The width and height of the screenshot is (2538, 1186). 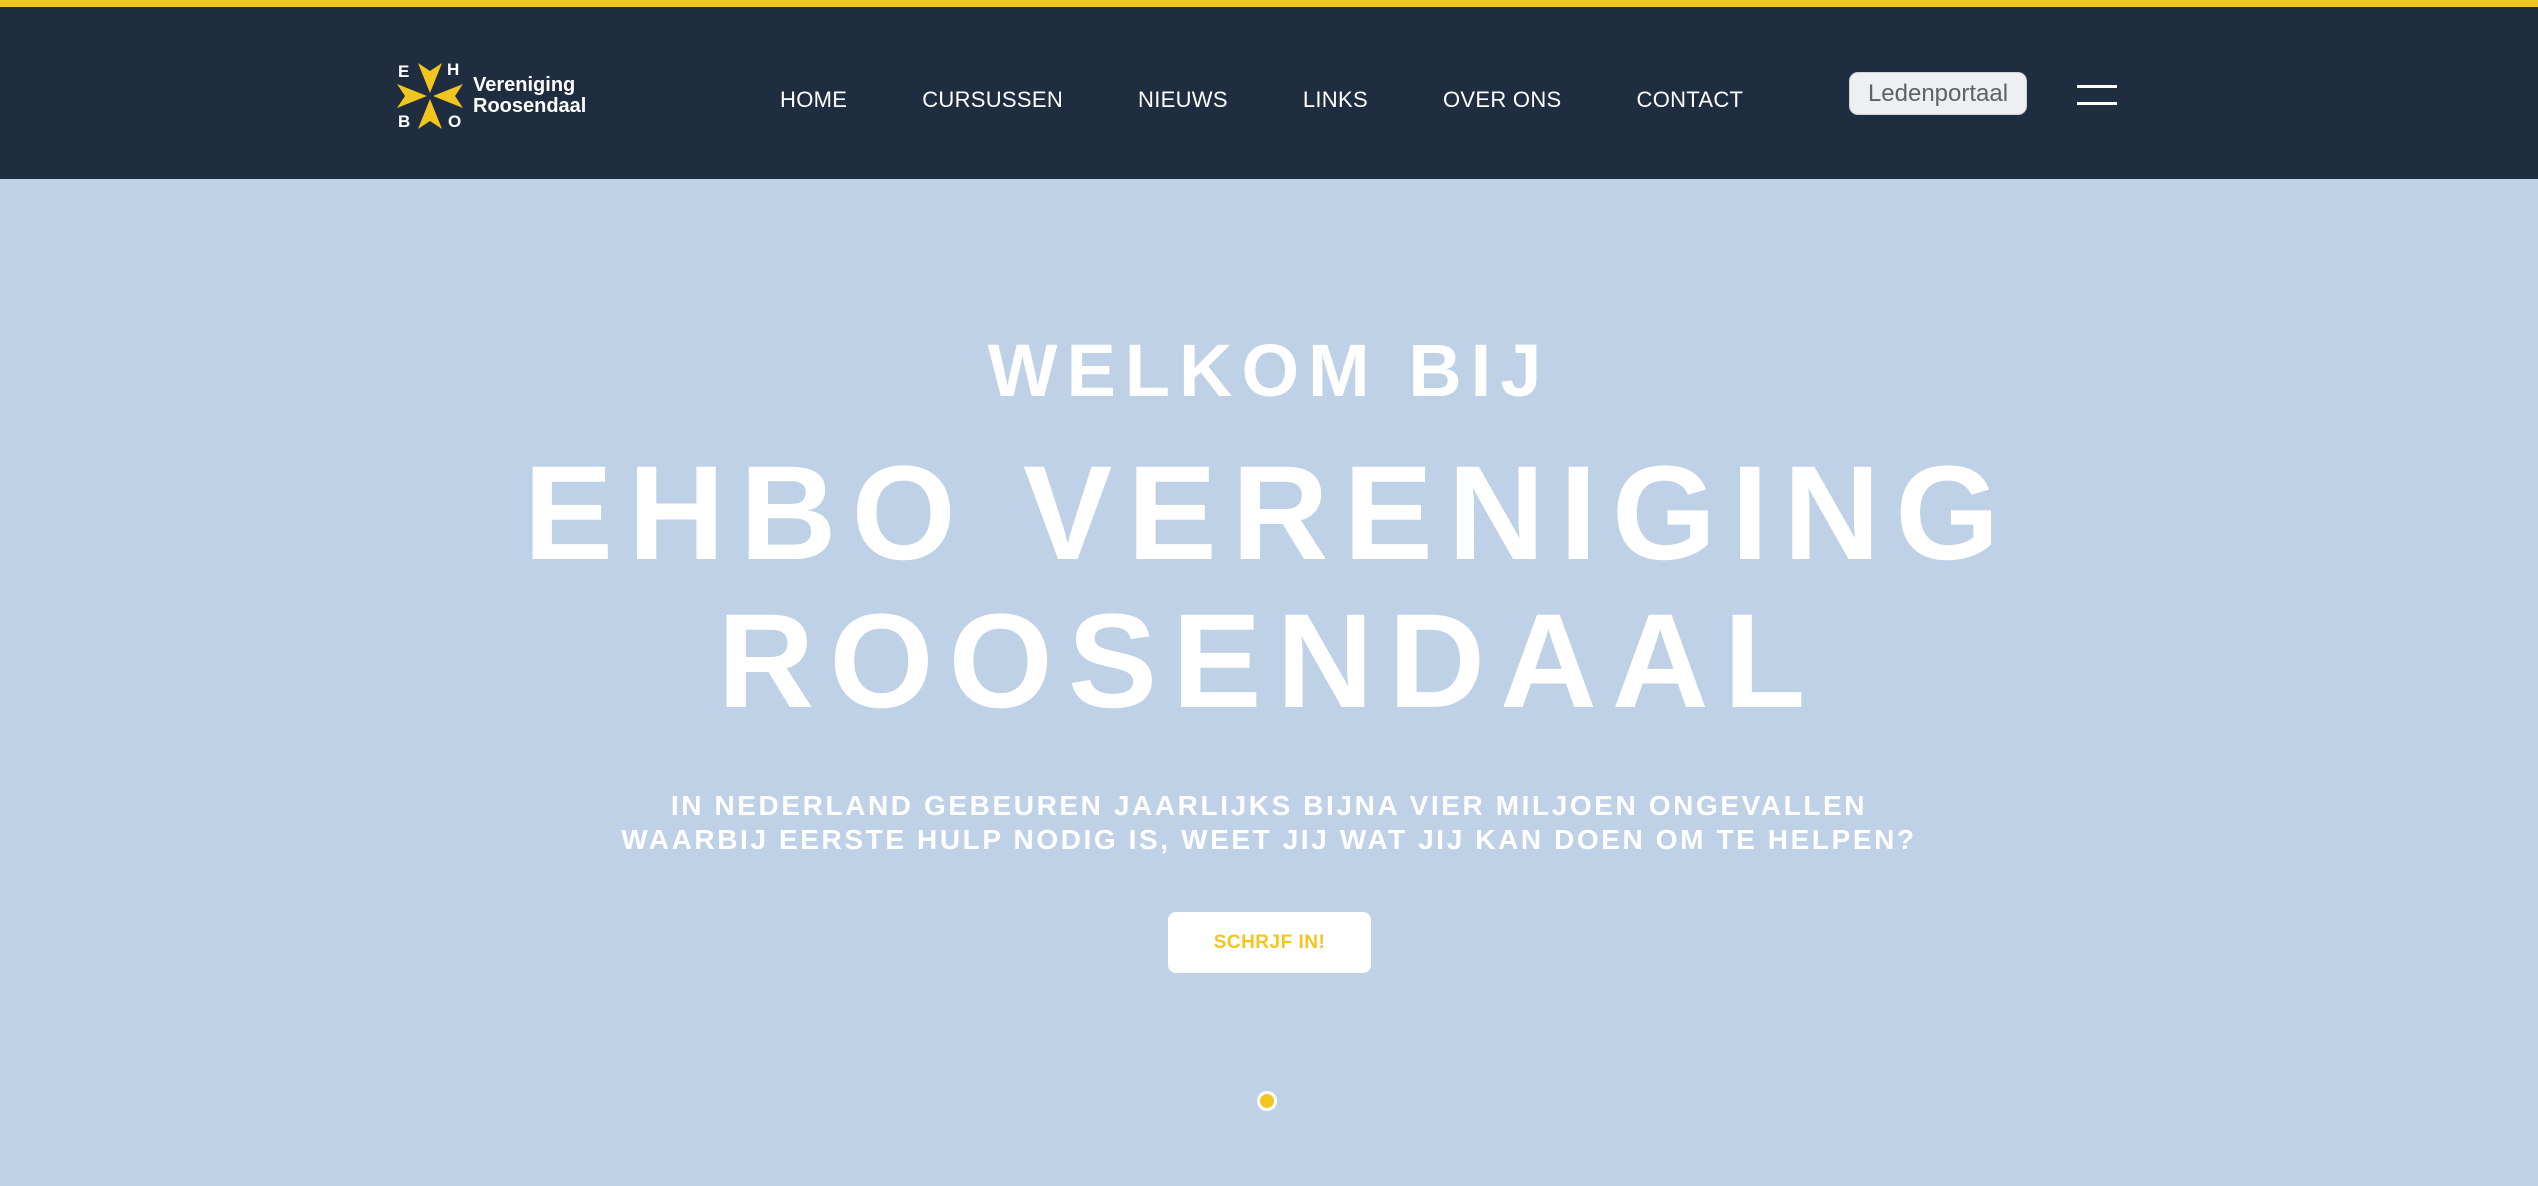 I want to click on logo-line-1: Vereniging, so click(x=524, y=85).